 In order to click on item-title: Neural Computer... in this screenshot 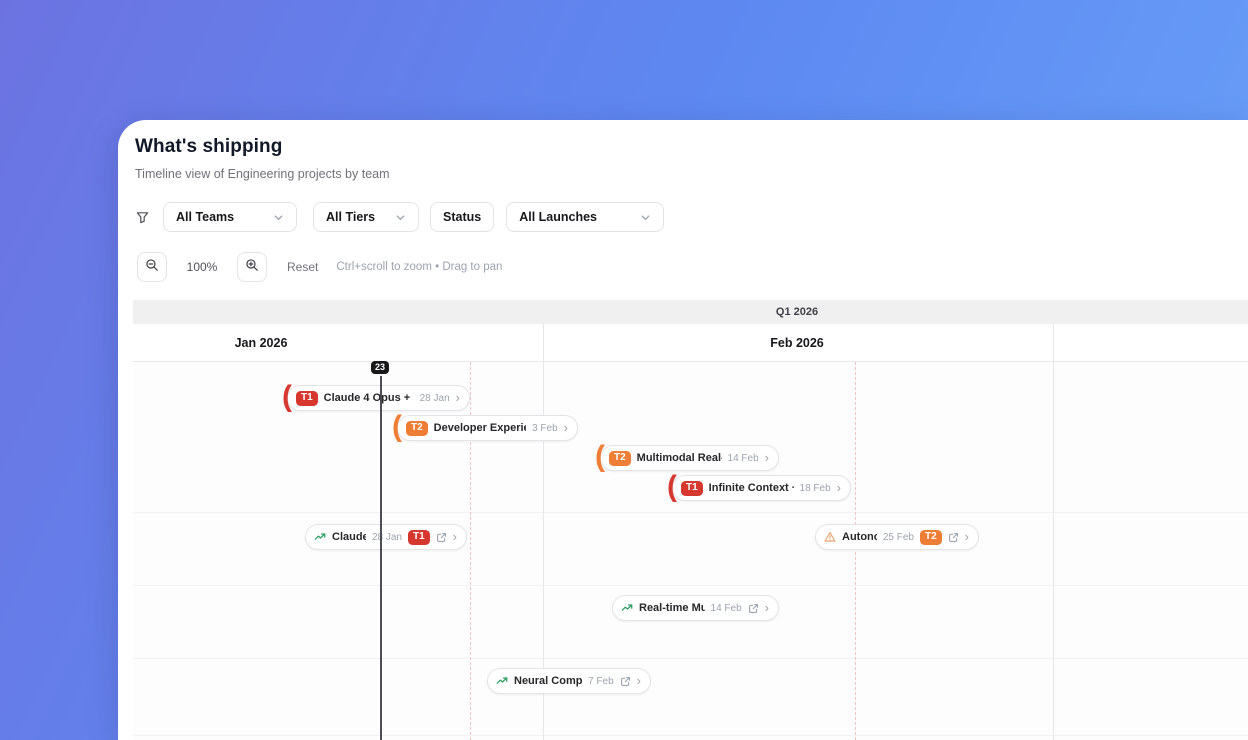, I will do `click(548, 681)`.